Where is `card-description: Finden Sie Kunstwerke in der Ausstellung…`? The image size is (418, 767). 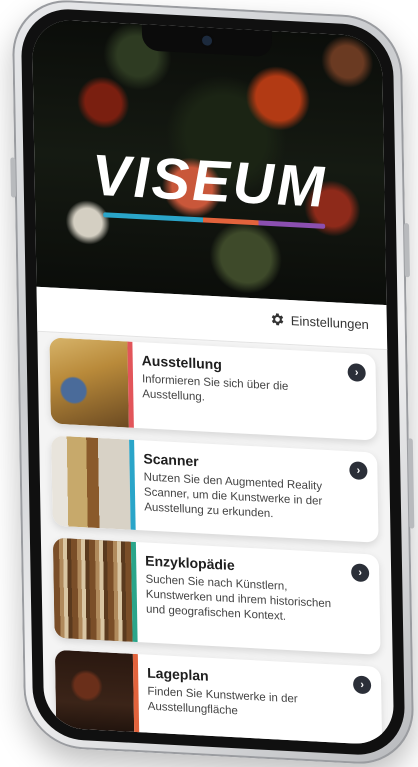 card-description: Finden Sie Kunstwerke in der Ausstellung… is located at coordinates (222, 701).